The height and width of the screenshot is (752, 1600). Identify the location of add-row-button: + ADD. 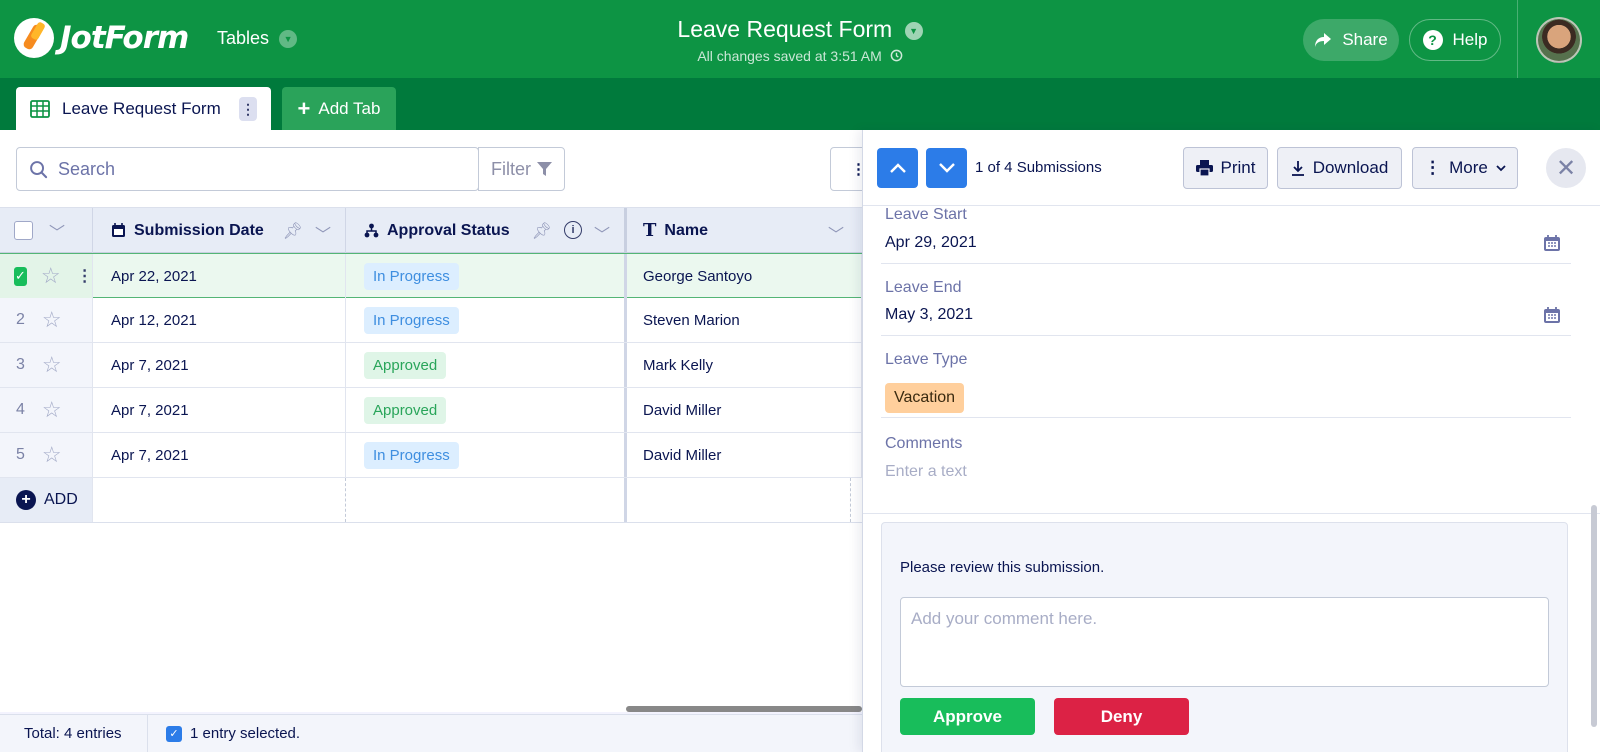
(46, 500).